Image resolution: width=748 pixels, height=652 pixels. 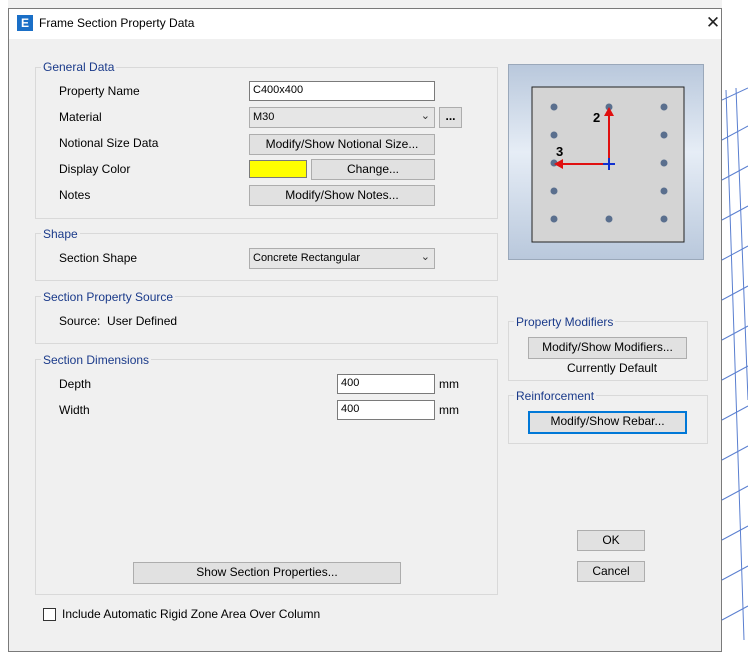 What do you see at coordinates (25, 23) in the screenshot?
I see `etabs-logo-icon: E` at bounding box center [25, 23].